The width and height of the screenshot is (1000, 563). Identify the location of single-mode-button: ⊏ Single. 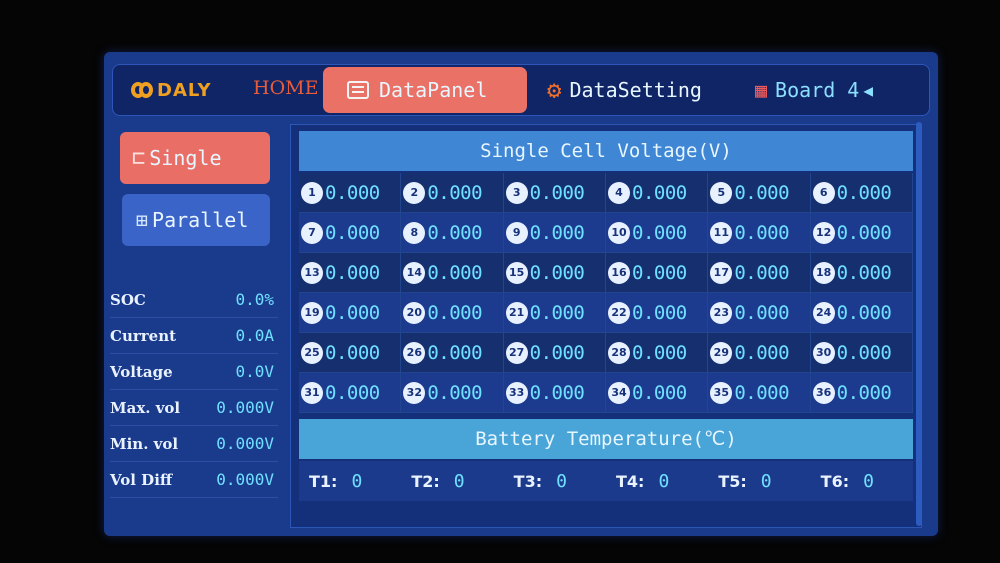
(195, 158).